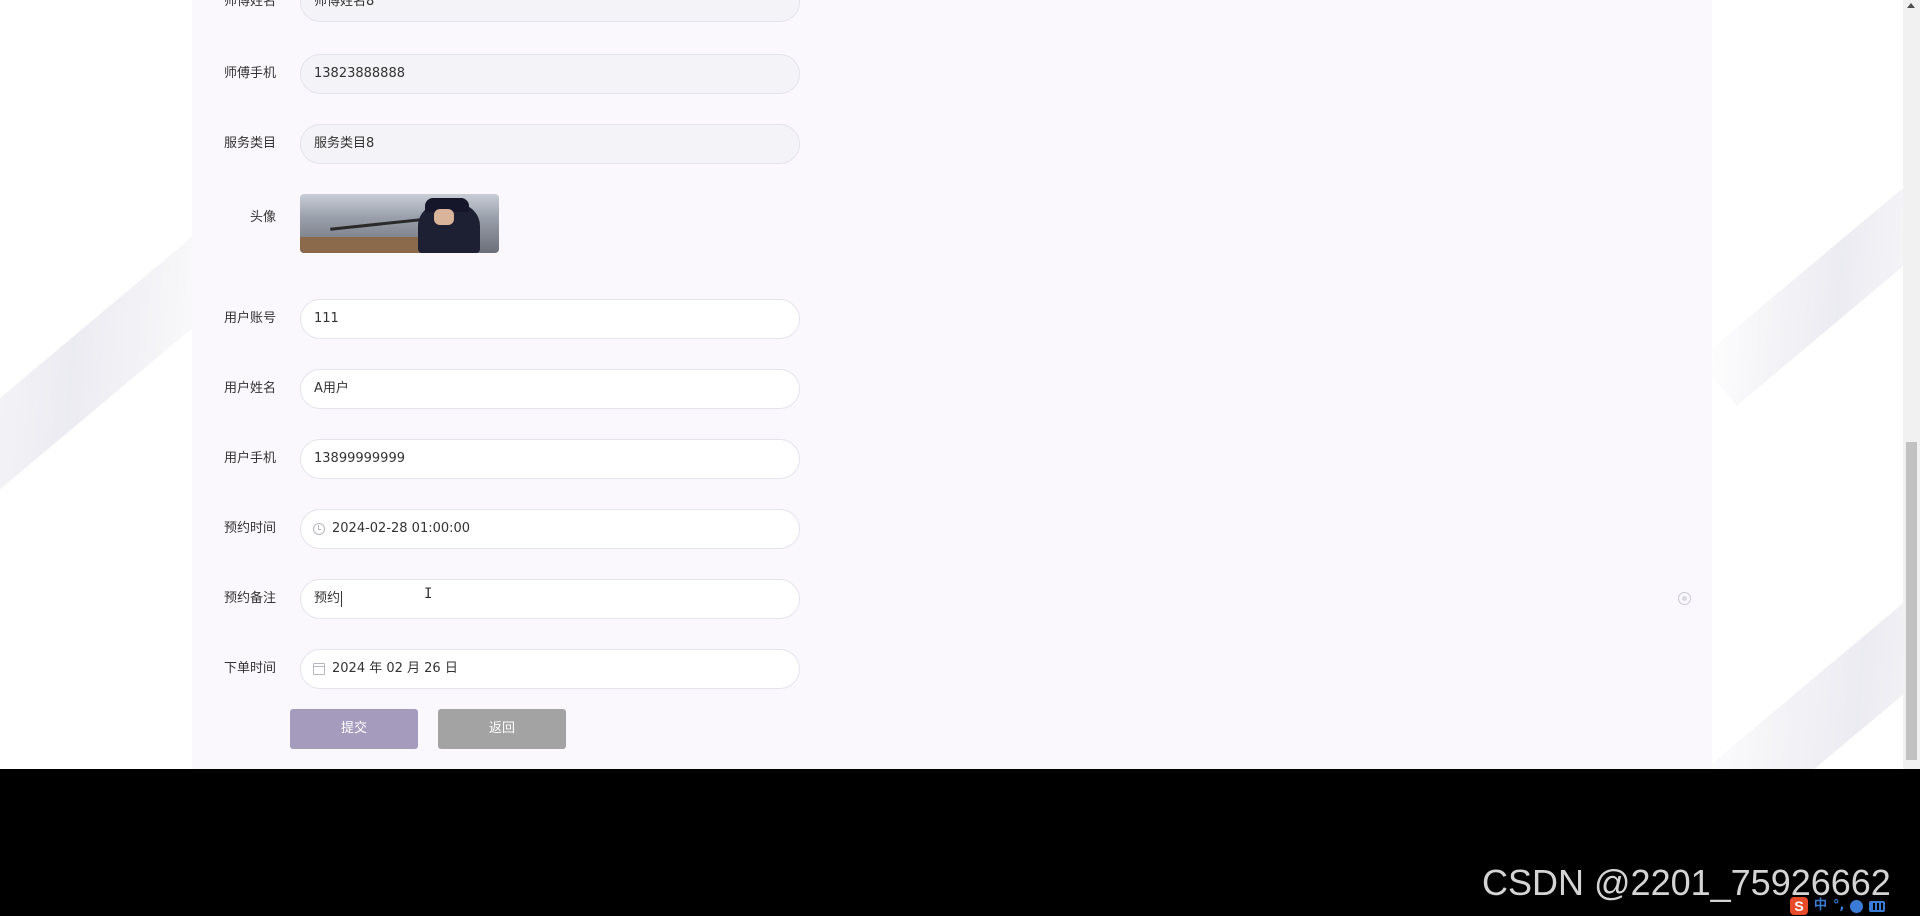  What do you see at coordinates (952, 74) in the screenshot?
I see `form-row-master-phone: 师傅手机 13823888888` at bounding box center [952, 74].